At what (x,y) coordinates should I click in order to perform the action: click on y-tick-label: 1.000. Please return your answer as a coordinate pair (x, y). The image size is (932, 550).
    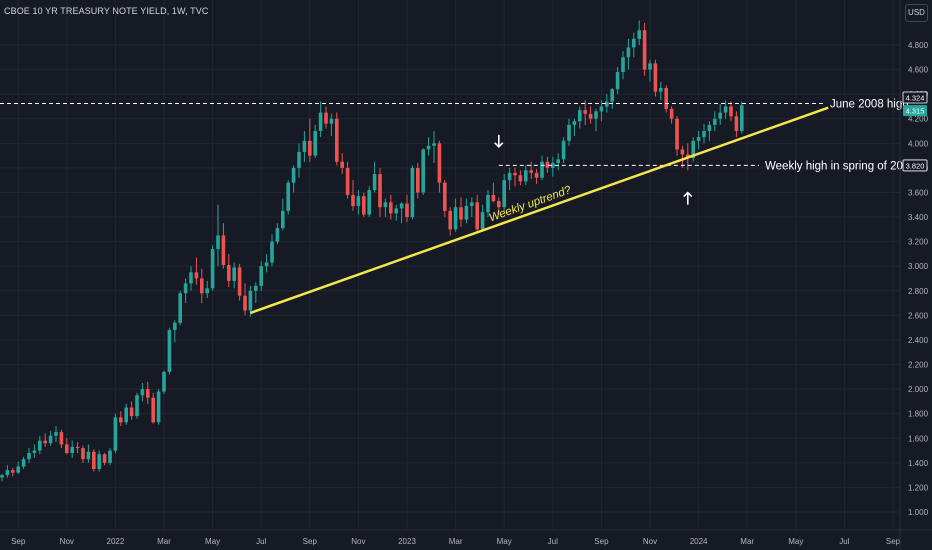
    Looking at the image, I should click on (918, 512).